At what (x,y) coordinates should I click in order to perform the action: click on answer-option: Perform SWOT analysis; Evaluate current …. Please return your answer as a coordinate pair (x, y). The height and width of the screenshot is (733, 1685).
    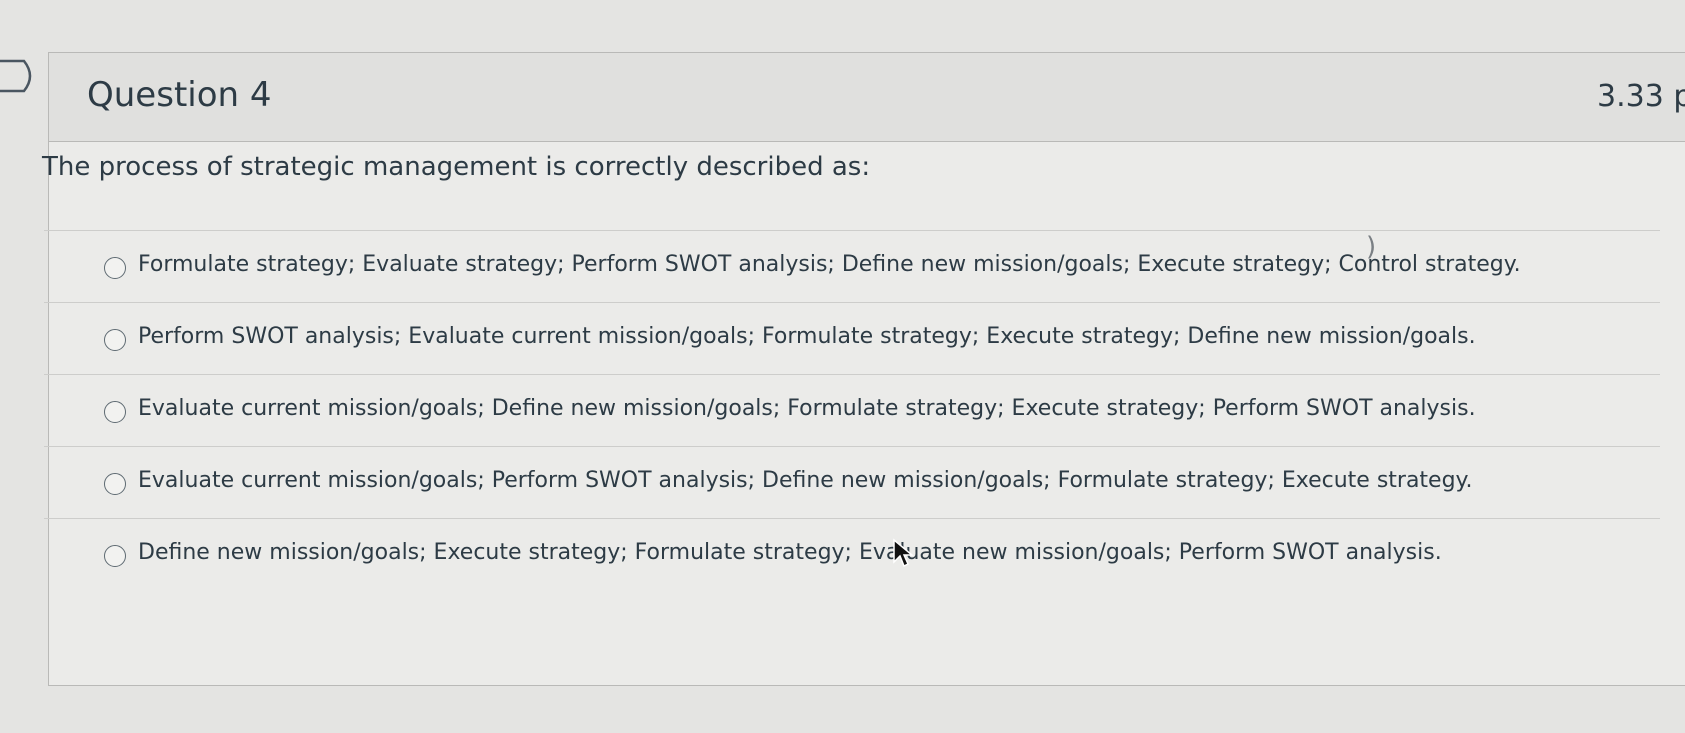
    Looking at the image, I should click on (852, 338).